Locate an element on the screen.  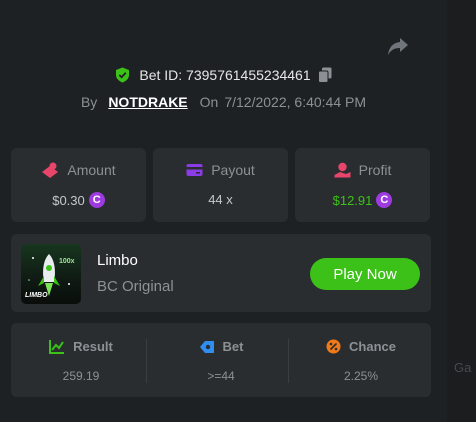
thumbnail-badge: 100x is located at coordinates (67, 261).